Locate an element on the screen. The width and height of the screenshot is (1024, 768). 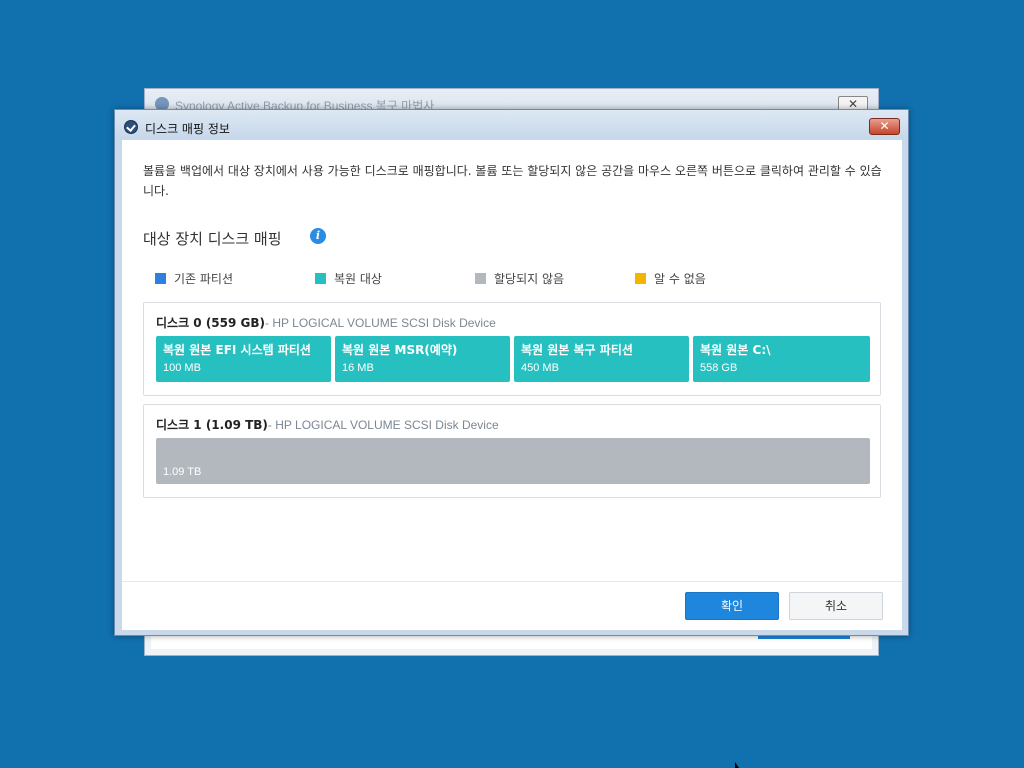
info-icon: i is located at coordinates (318, 236).